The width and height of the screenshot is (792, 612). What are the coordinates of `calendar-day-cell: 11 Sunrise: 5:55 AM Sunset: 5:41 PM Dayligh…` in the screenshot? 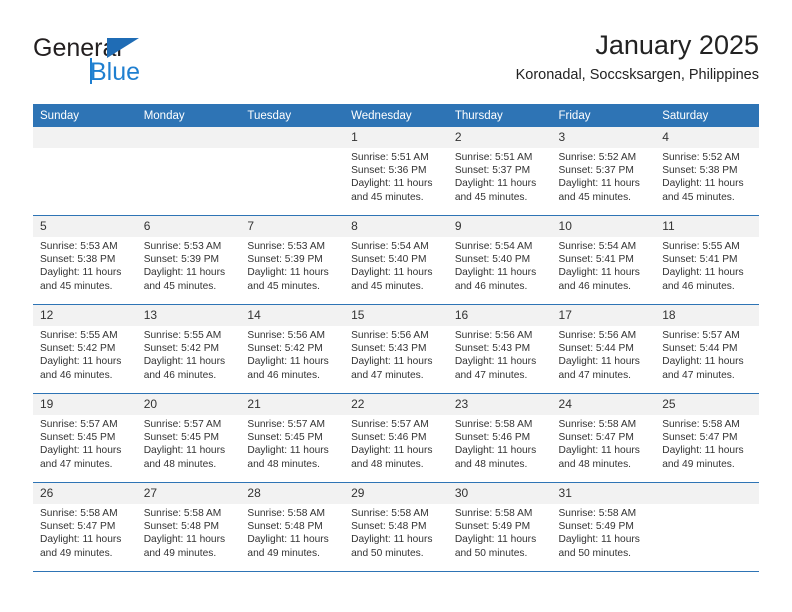 It's located at (707, 260).